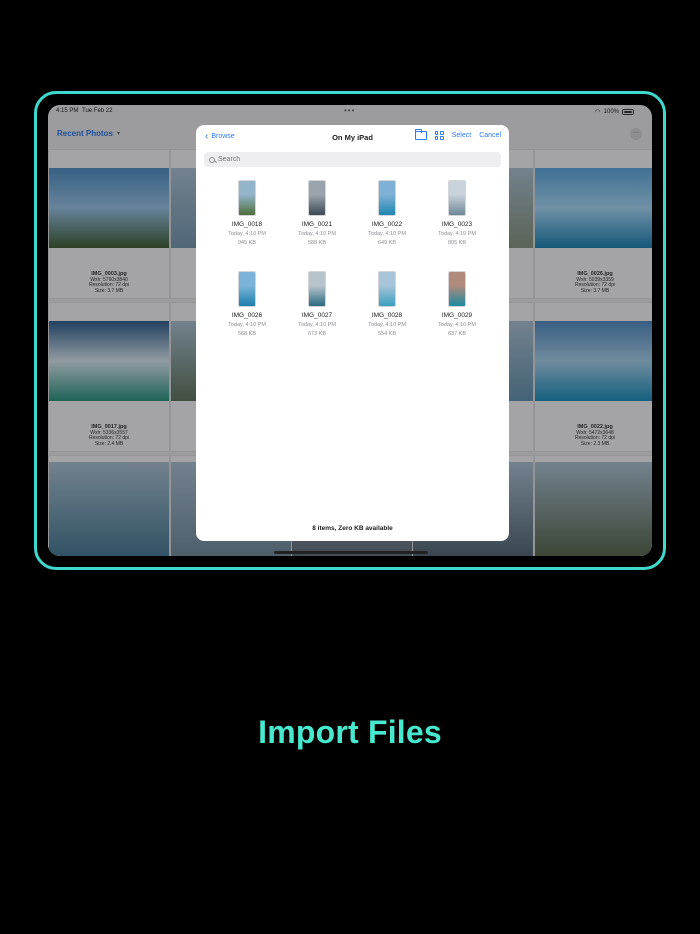 This screenshot has width=700, height=934. Describe the element at coordinates (317, 224) in the screenshot. I see `file-name: IMG_0021` at that location.